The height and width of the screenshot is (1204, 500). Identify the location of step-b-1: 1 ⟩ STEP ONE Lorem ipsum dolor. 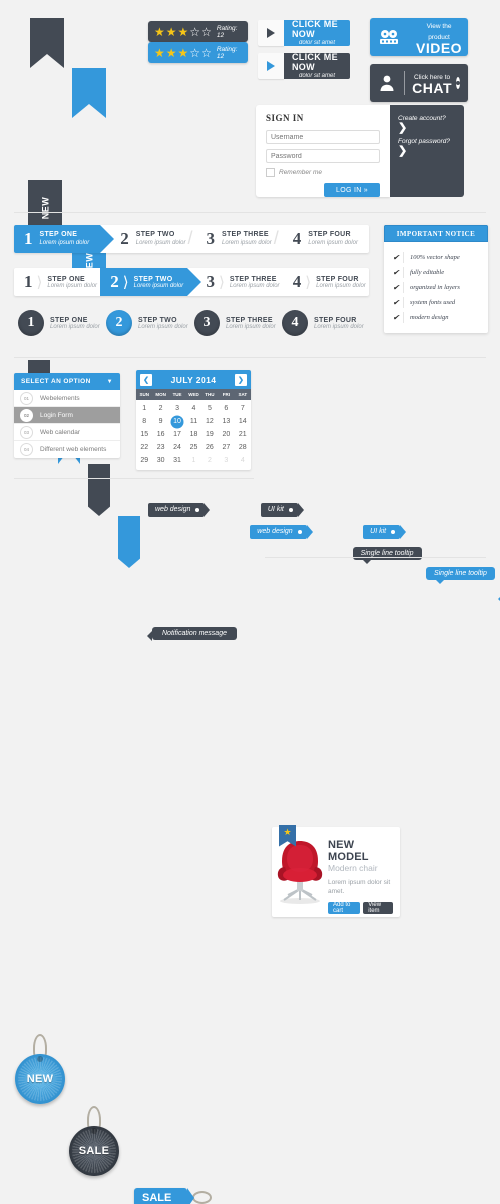
(57, 282).